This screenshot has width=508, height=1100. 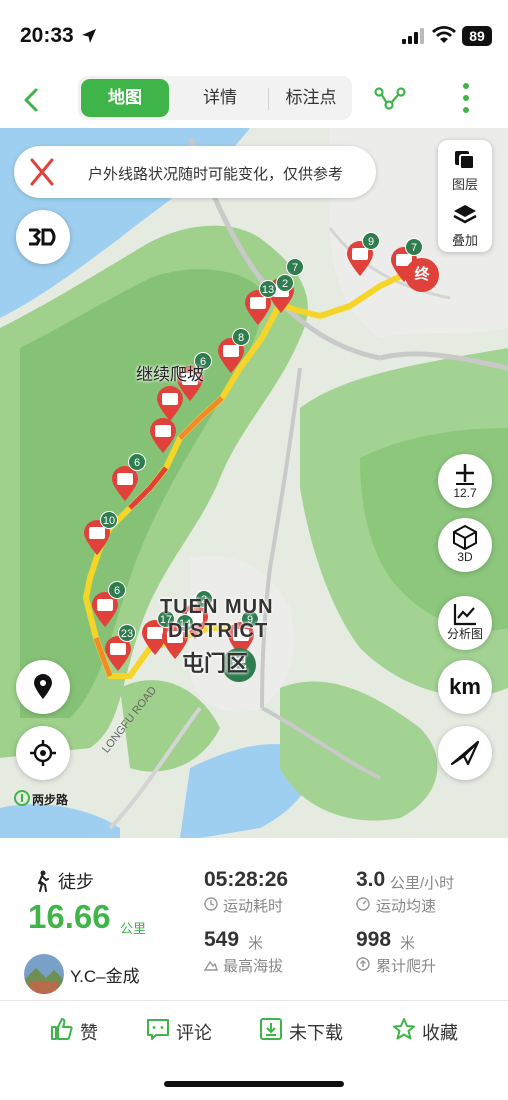 I want to click on download-icon, so click(x=271, y=1029).